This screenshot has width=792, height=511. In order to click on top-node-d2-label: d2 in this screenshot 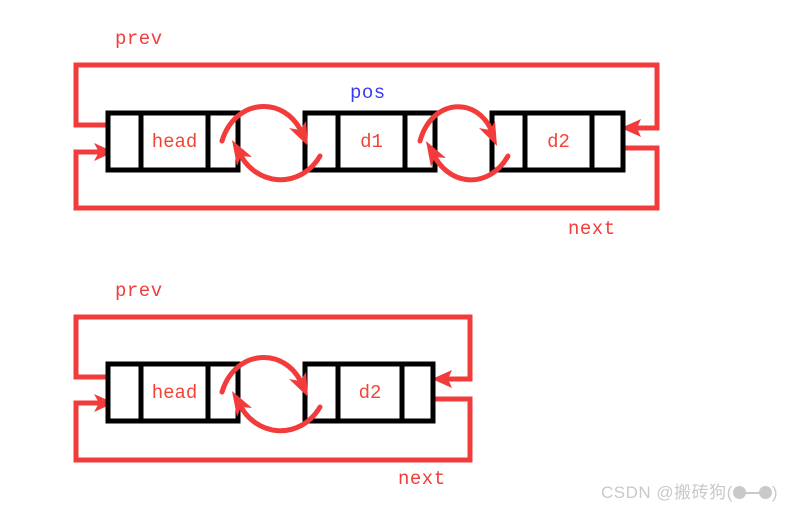, I will do `click(558, 142)`.